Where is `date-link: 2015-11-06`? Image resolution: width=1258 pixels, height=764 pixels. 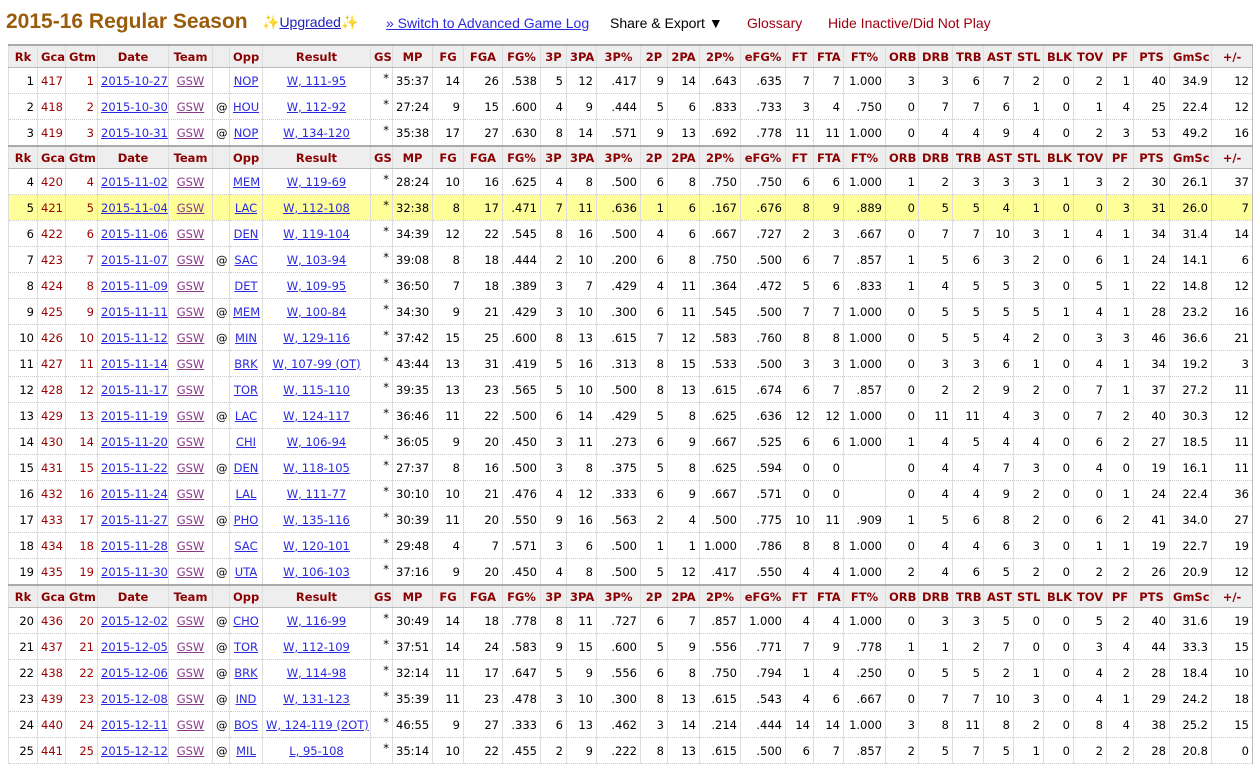 date-link: 2015-11-06 is located at coordinates (134, 234).